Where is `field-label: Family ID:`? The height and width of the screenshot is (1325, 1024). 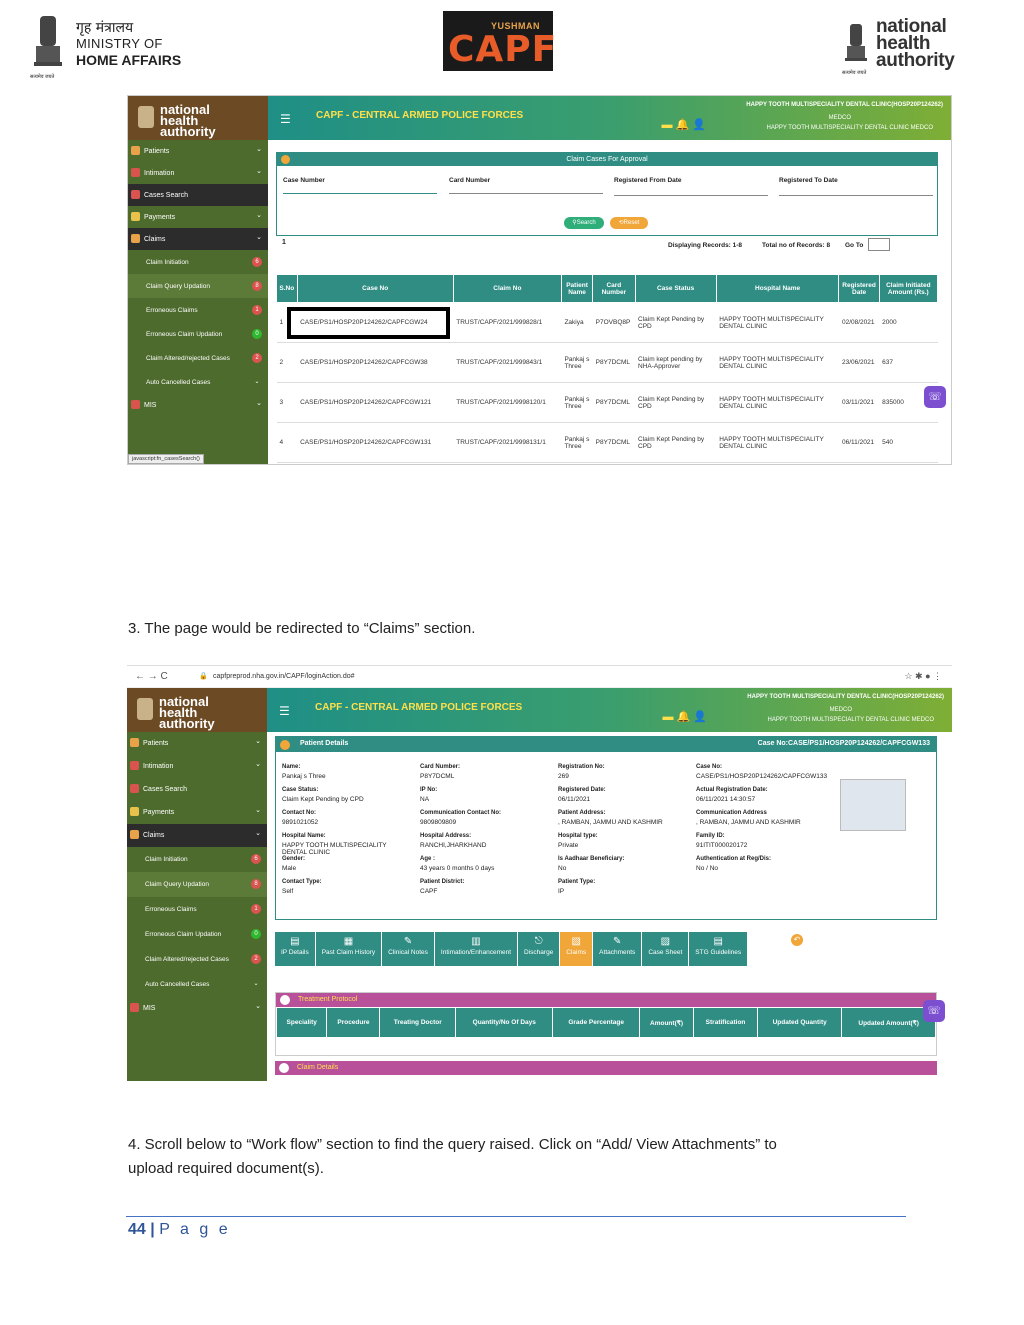 field-label: Family ID: is located at coordinates (710, 836).